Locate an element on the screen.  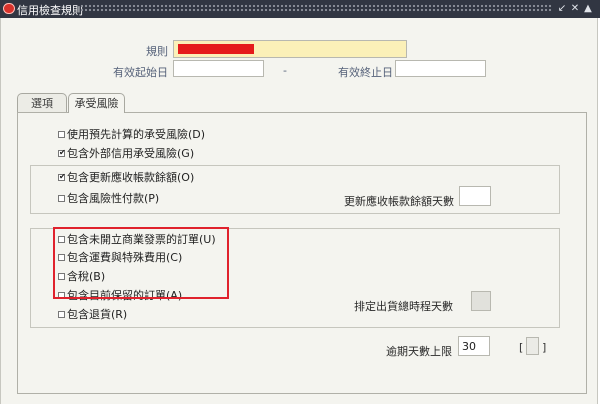
receivables-days-label: 更新應收帳款餘額天數 is located at coordinates (399, 201).